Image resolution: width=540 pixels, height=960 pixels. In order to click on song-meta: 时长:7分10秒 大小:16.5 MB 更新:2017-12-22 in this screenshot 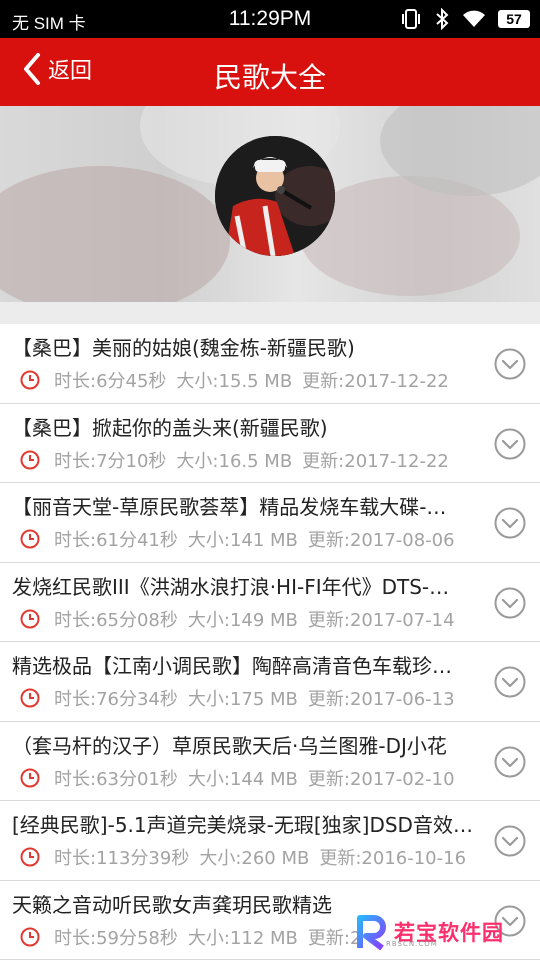, I will do `click(239, 460)`.